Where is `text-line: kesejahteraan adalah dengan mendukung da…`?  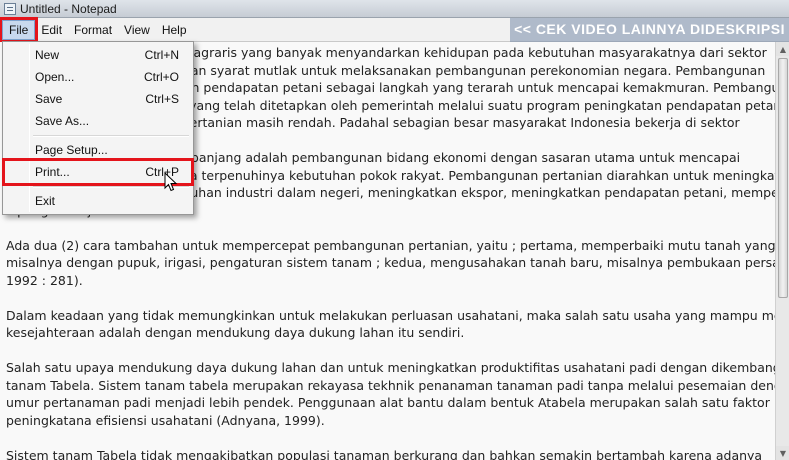 text-line: kesejahteraan adalah dengan mendukung da… is located at coordinates (235, 332).